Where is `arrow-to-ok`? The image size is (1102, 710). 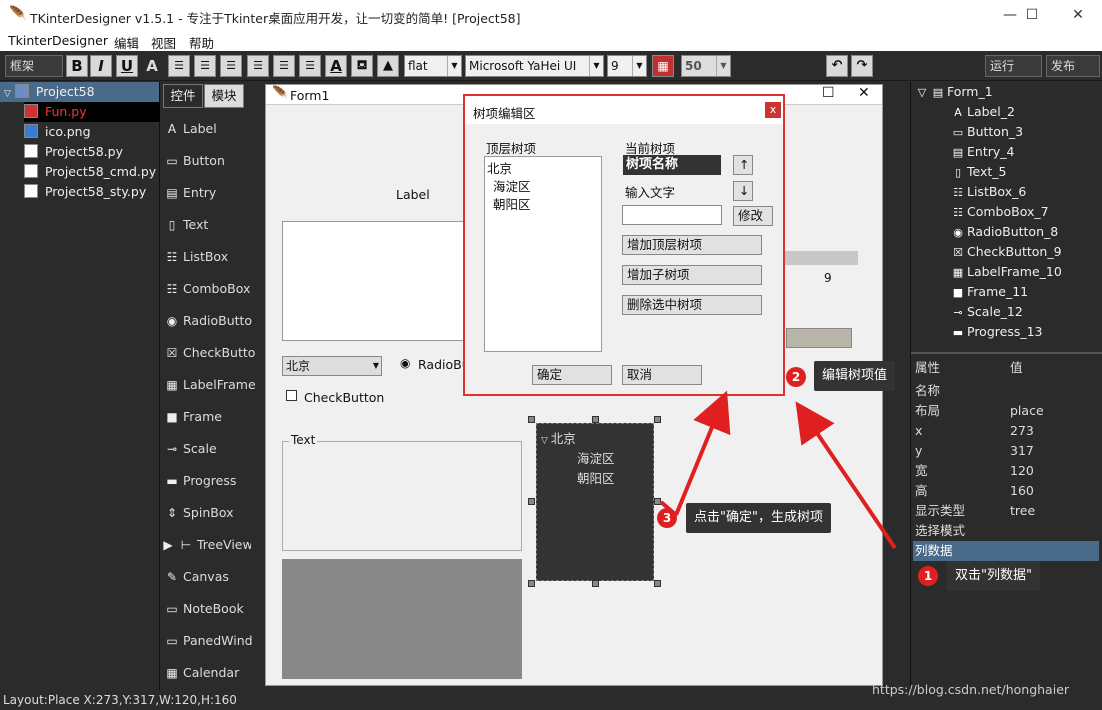
arrow-to-ok is located at coordinates (702, 453).